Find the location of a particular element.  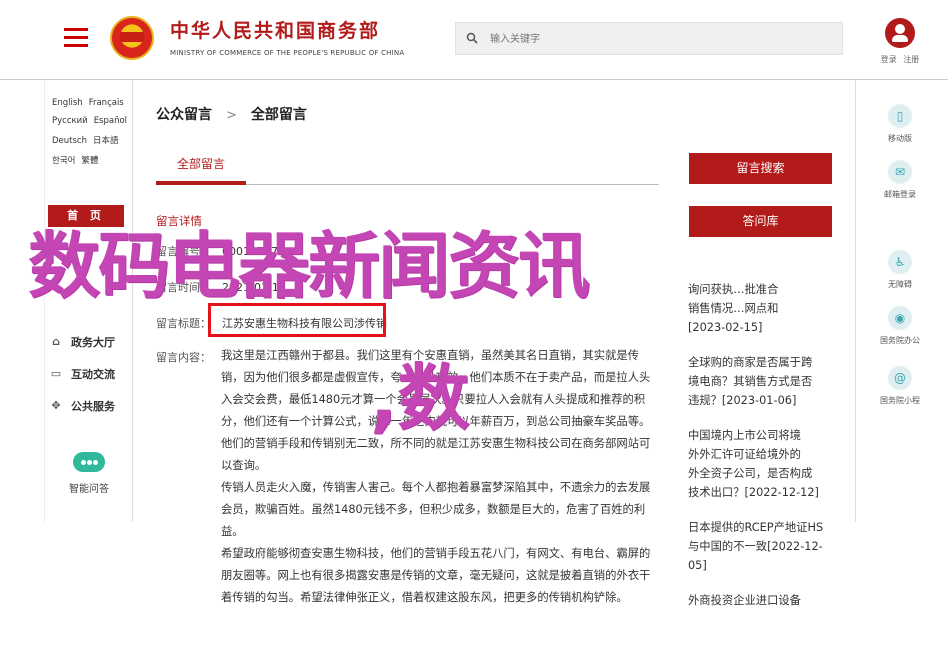

accessibility-link: ♿ 无障碍 is located at coordinates (900, 270).